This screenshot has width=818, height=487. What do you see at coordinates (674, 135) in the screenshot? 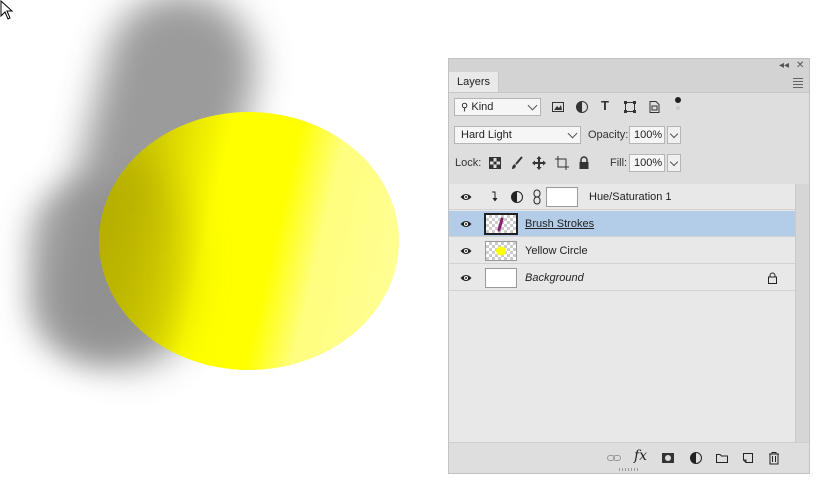
I see `opacity-dropdown-button` at bounding box center [674, 135].